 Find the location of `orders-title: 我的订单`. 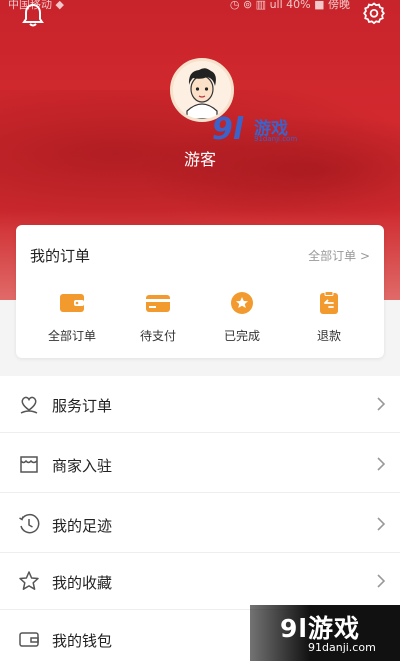

orders-title: 我的订单 is located at coordinates (60, 256).